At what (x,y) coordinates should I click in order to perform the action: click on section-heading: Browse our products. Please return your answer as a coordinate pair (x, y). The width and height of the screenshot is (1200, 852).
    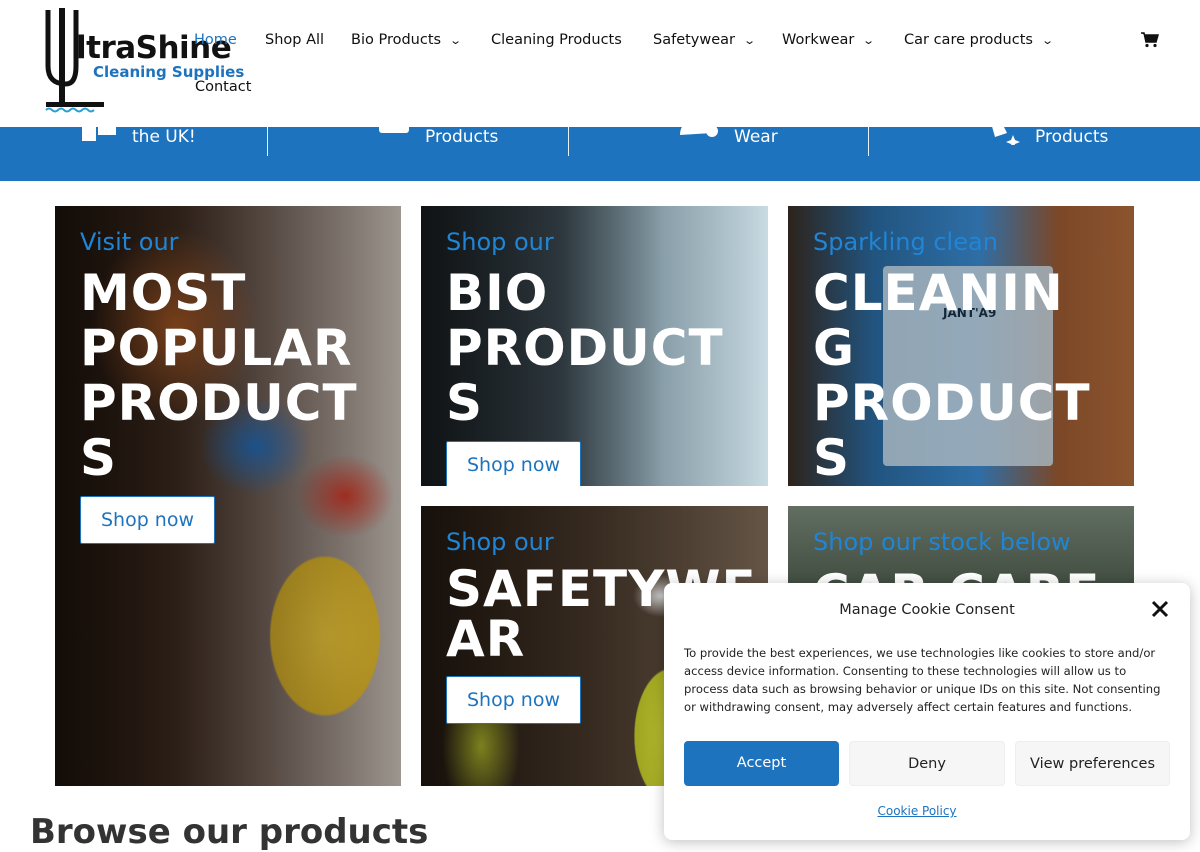
    Looking at the image, I should click on (229, 832).